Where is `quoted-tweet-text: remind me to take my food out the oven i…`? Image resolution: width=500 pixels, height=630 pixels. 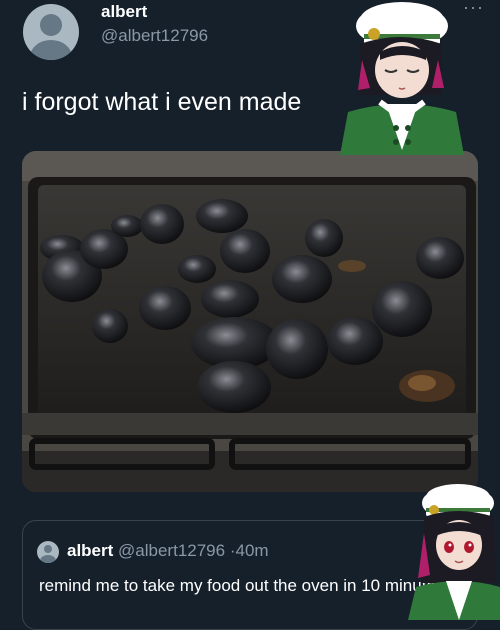 quoted-tweet-text: remind me to take my food out the oven i… is located at coordinates (242, 585).